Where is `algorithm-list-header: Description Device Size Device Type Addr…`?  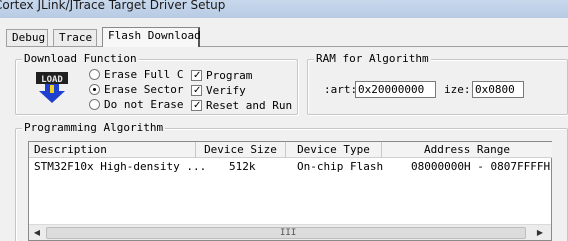
algorithm-list-header: Description Device Size Device Type Addr… is located at coordinates (290, 150).